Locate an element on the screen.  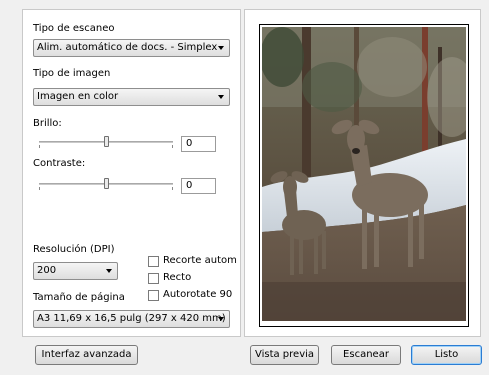
scan-type-select: Alim. automático de docs. - Simplex is located at coordinates (131, 48).